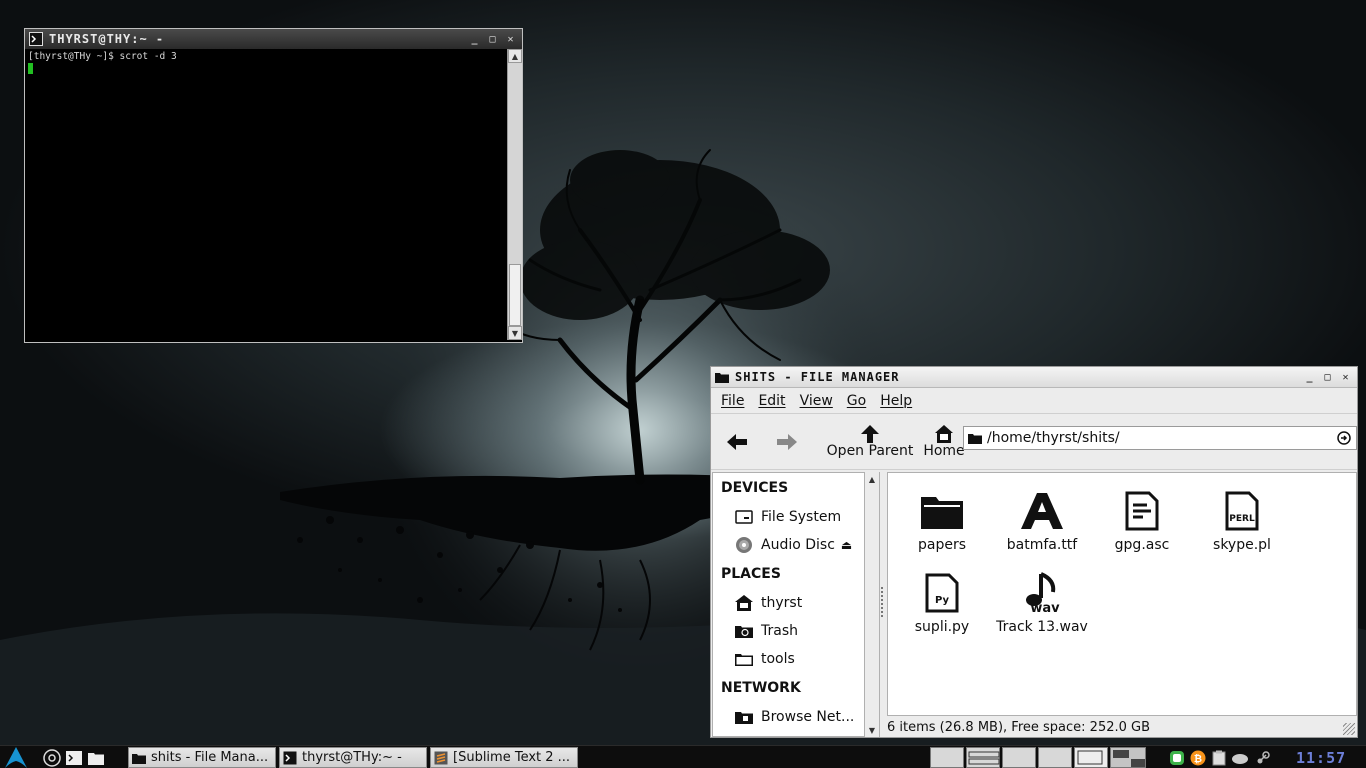  Describe the element at coordinates (1240, 757) in the screenshot. I see `volume-tray-icon` at that location.